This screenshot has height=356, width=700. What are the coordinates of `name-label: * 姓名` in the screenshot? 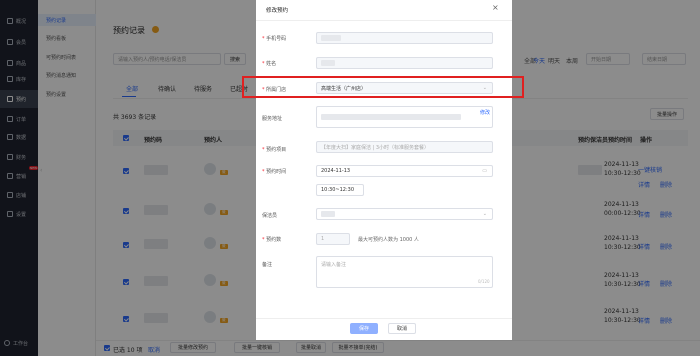 It's located at (269, 63).